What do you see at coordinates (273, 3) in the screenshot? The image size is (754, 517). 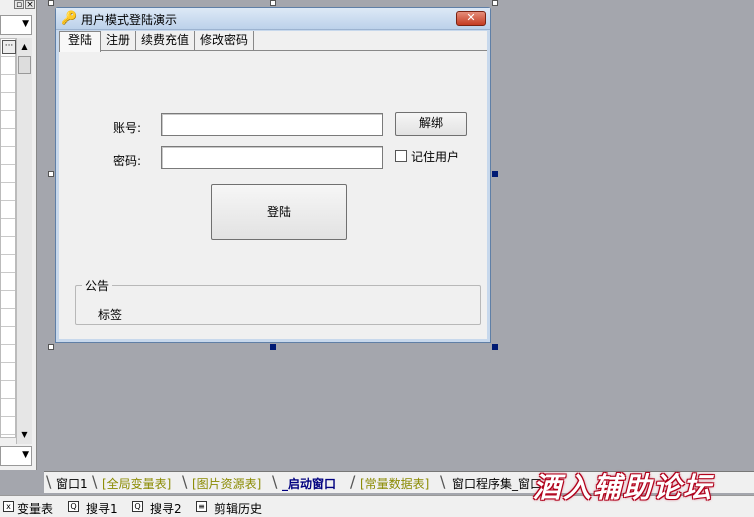 I see `resize-handle-t` at bounding box center [273, 3].